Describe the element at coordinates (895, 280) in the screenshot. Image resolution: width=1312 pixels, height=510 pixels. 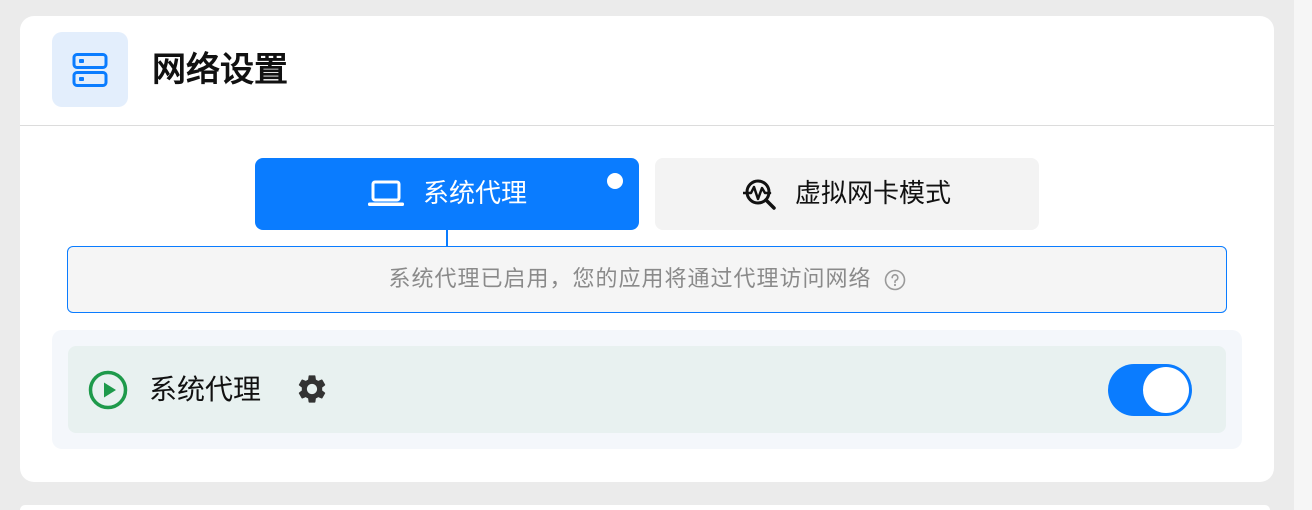
I see `help-circle-icon` at that location.